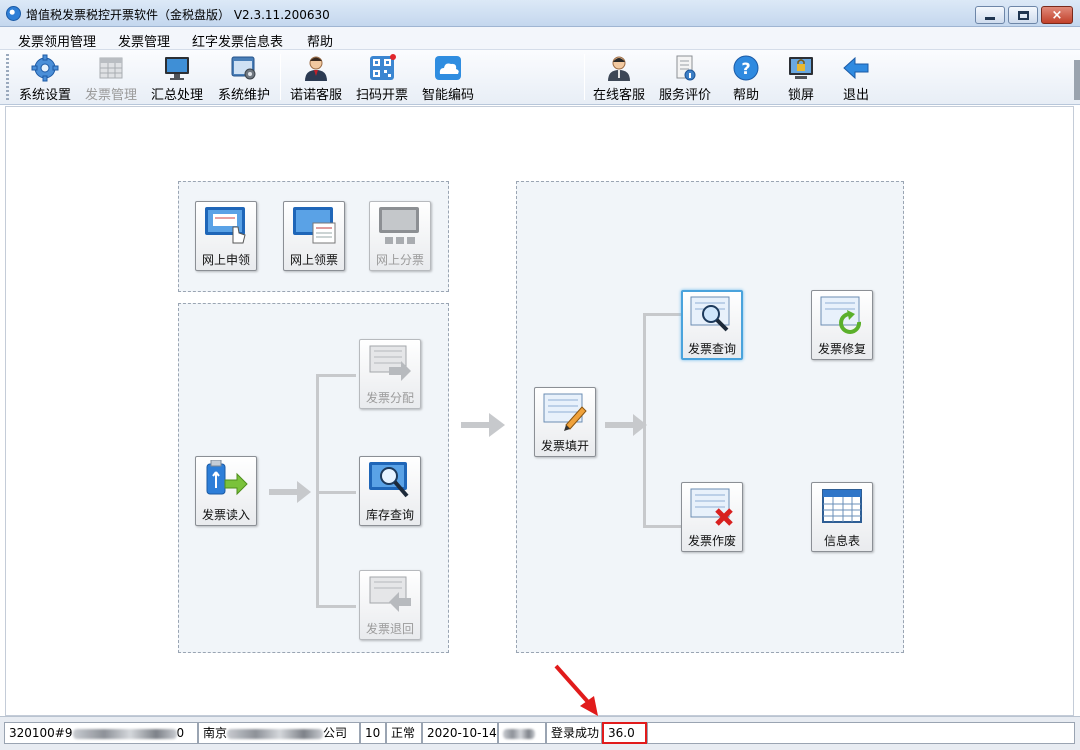  What do you see at coordinates (564, 446) in the screenshot?
I see `tile-label: 发票填开` at bounding box center [564, 446].